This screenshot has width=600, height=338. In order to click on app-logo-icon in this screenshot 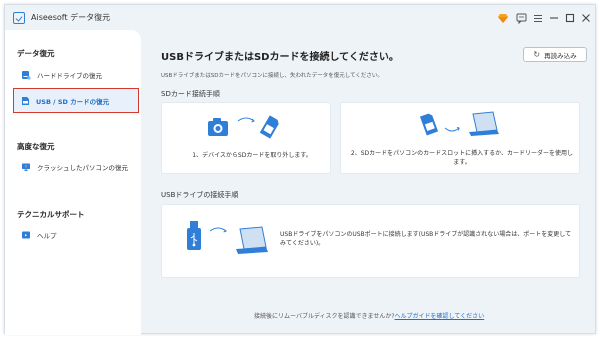, I will do `click(19, 18)`.